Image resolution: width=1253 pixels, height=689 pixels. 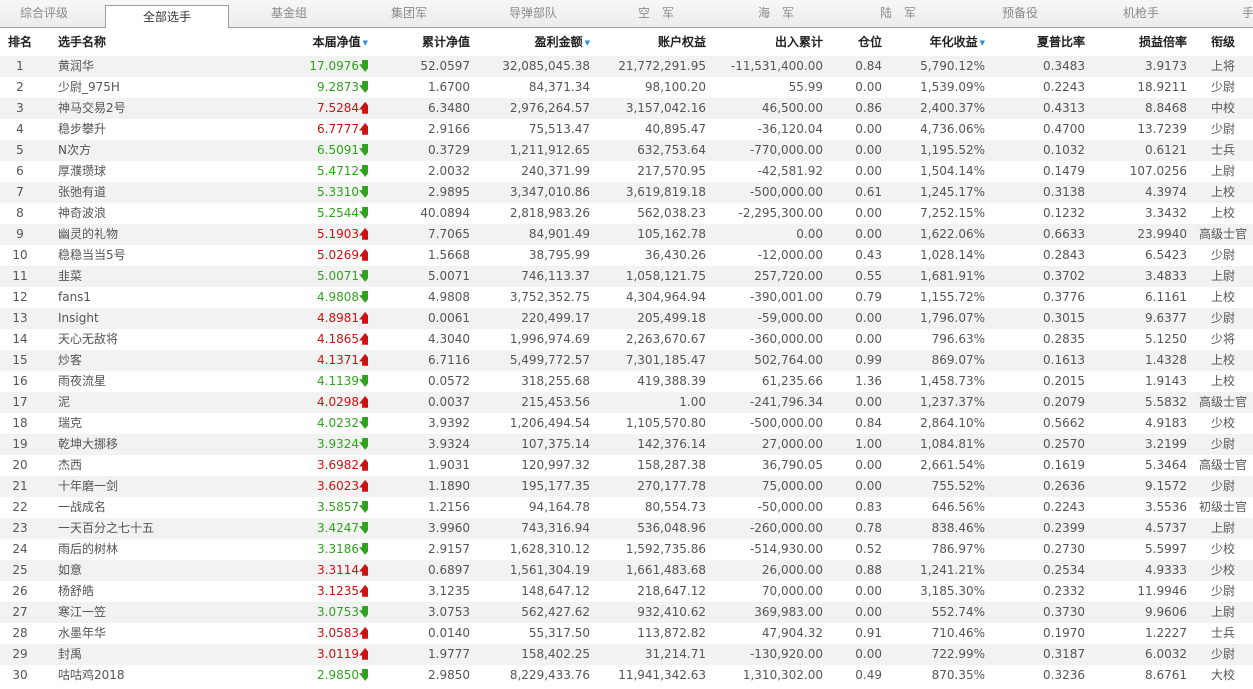 I want to click on cell-name: 天心无敌将, so click(x=128, y=339).